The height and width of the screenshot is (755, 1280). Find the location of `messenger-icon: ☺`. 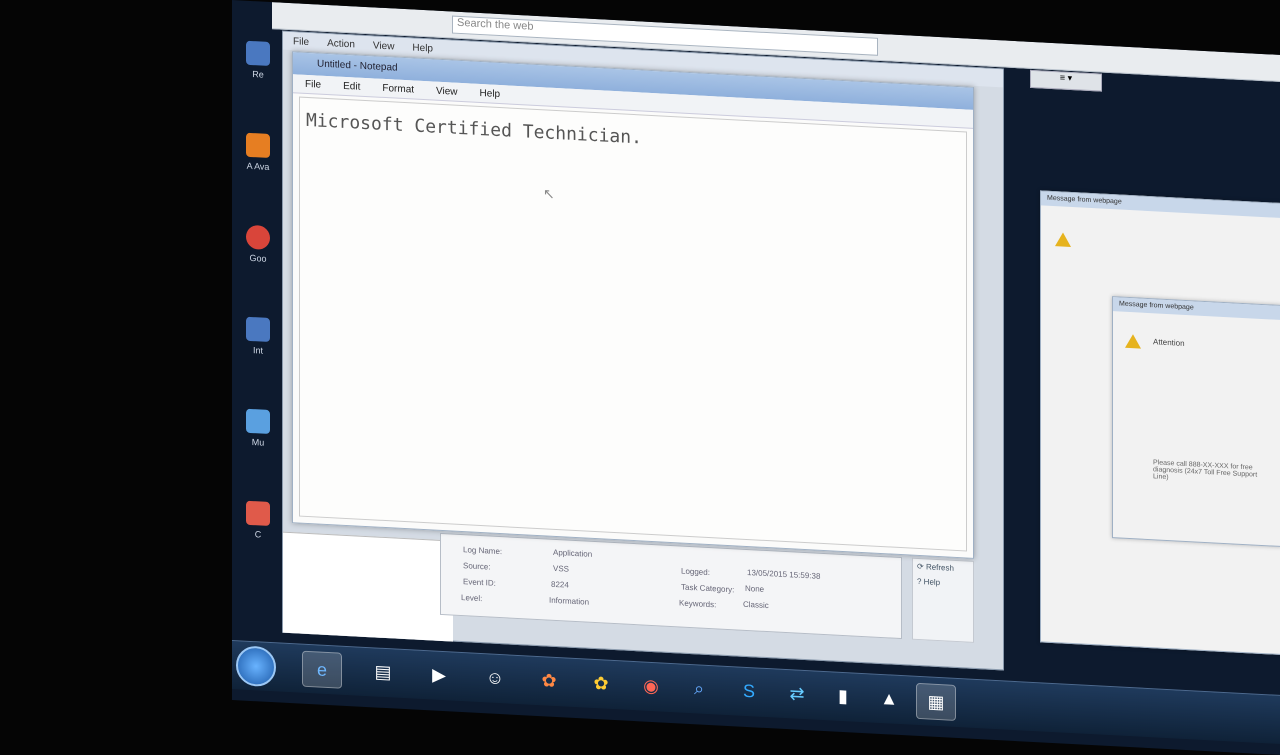

messenger-icon: ☺ is located at coordinates (495, 678).